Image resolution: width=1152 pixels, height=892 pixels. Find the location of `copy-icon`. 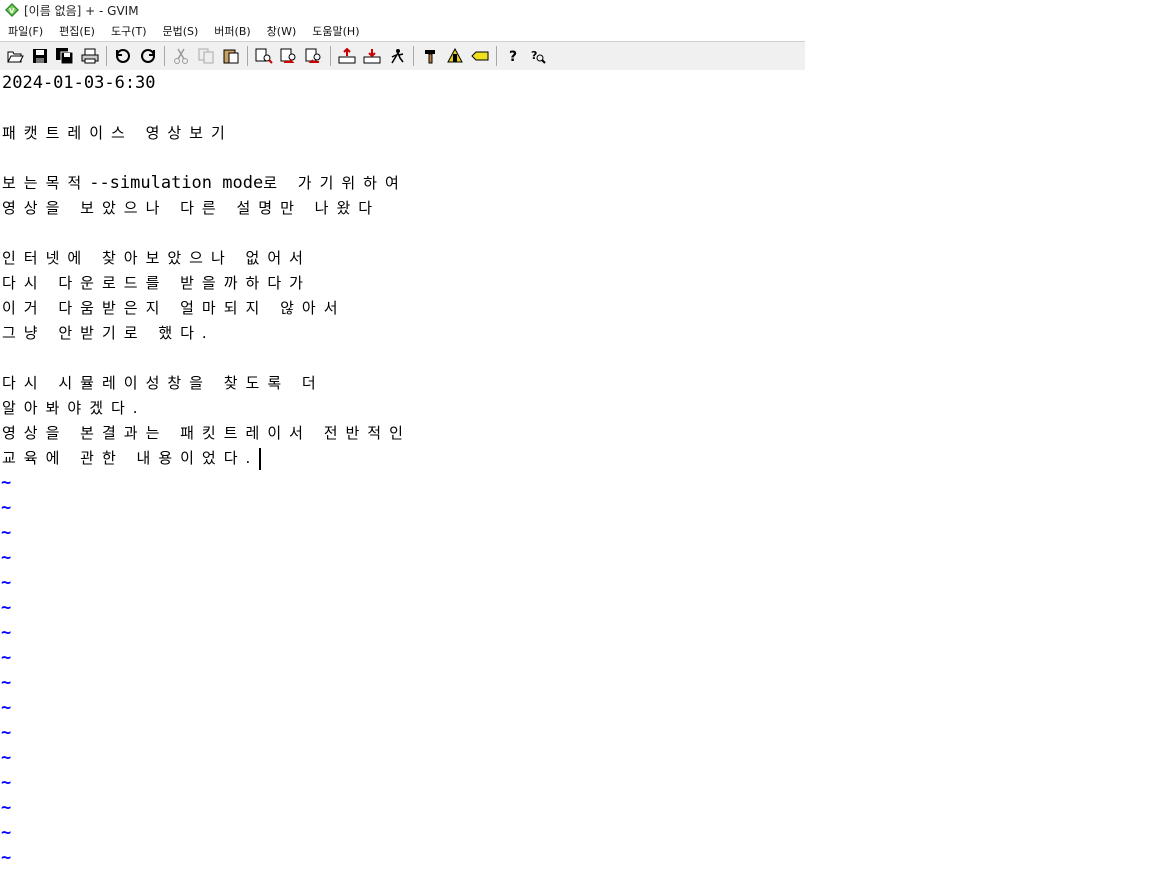

copy-icon is located at coordinates (205, 56).